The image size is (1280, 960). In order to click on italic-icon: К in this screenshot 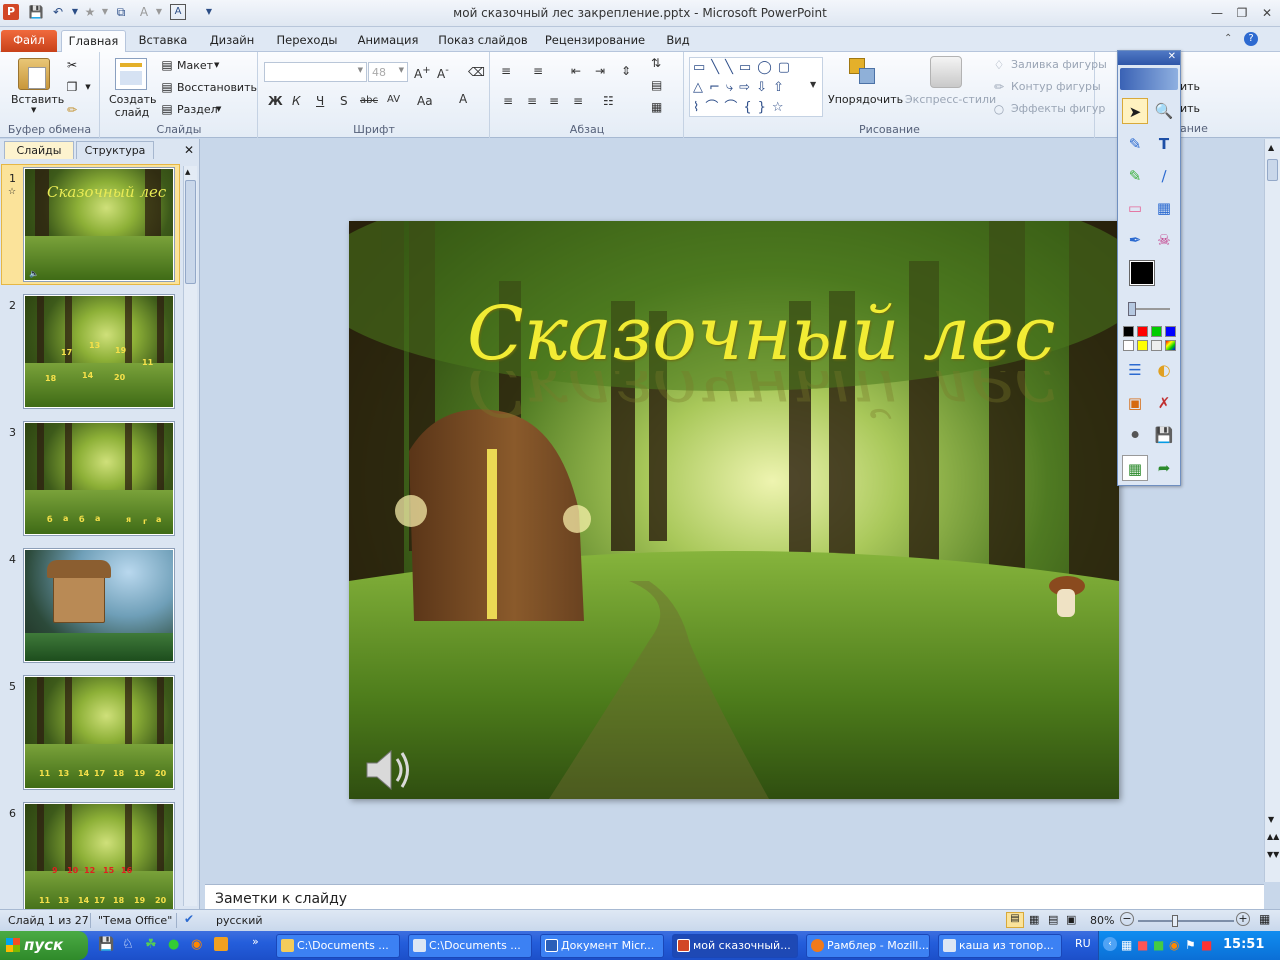, I will do `click(296, 101)`.